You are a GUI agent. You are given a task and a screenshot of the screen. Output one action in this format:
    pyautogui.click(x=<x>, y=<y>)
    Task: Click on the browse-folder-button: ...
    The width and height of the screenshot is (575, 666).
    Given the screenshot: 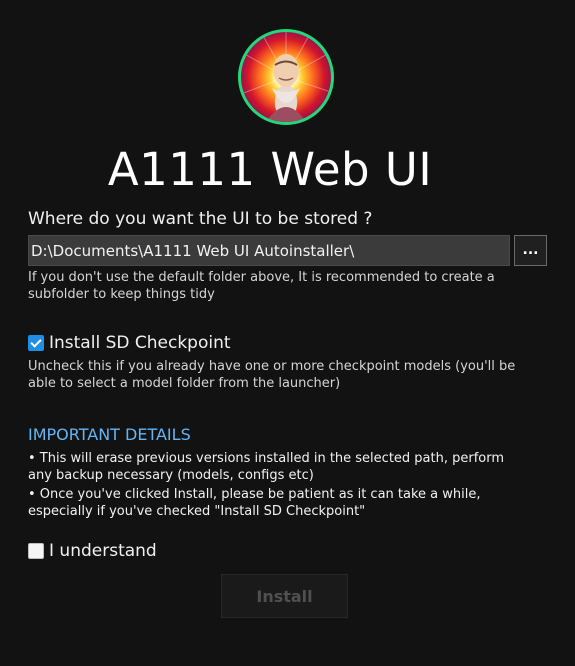 What is the action you would take?
    pyautogui.click(x=530, y=250)
    